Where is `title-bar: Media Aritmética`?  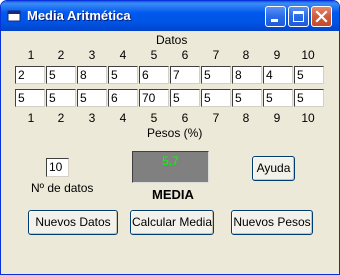 title-bar: Media Aritmética is located at coordinates (170, 16).